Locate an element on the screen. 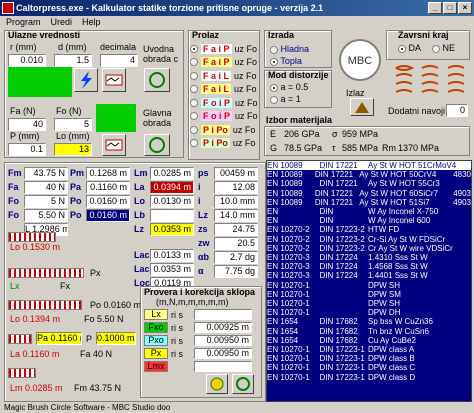 The image size is (474, 413). radio-da is located at coordinates (402, 48).